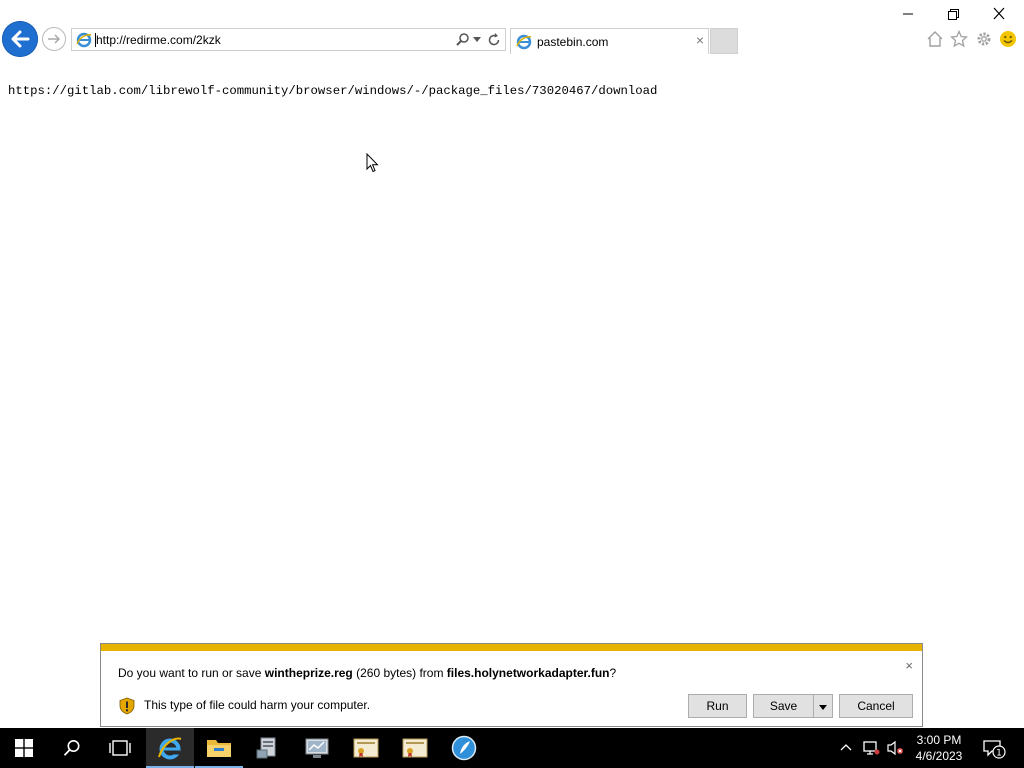 The height and width of the screenshot is (768, 1024). I want to click on file-explorer-icon, so click(219, 748).